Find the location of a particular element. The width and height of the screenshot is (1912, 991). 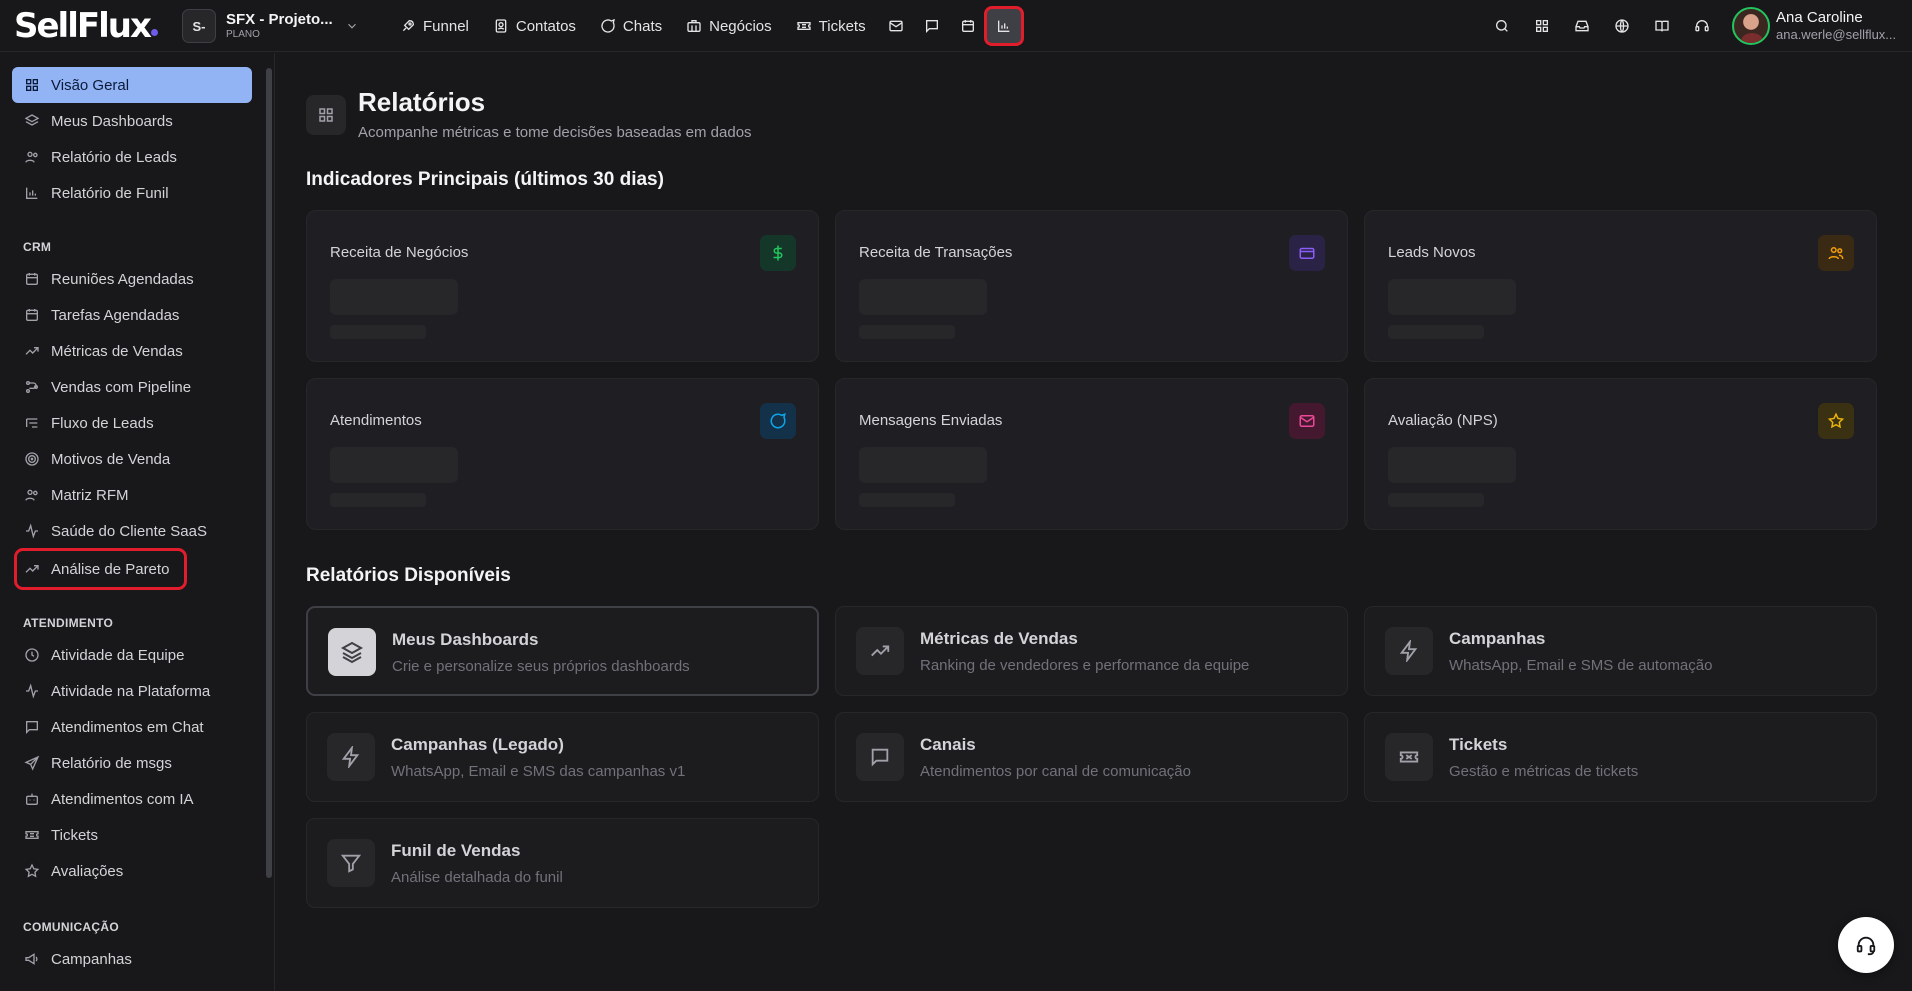

calendar-icon is located at coordinates (968, 26).